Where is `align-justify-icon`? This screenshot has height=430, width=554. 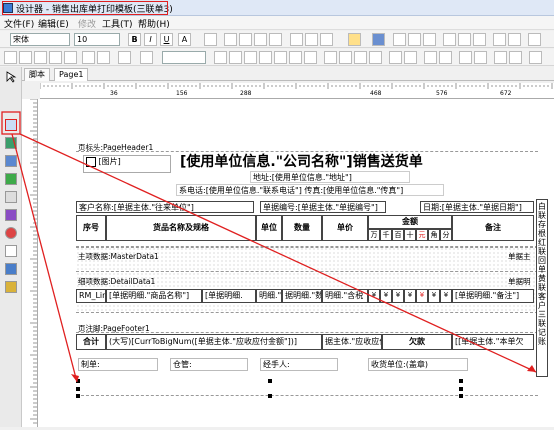
align-justify-icon is located at coordinates (275, 39).